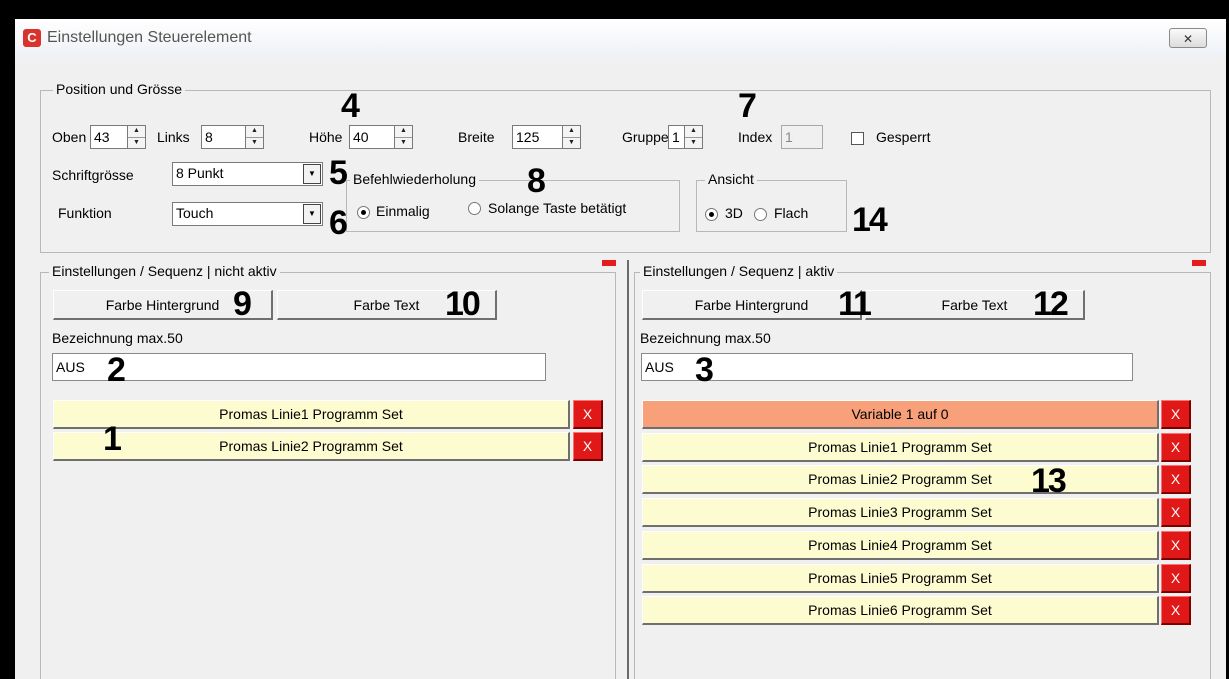 Image resolution: width=1229 pixels, height=679 pixels. Describe the element at coordinates (476, 137) in the screenshot. I see `breite-label: Breite` at that location.